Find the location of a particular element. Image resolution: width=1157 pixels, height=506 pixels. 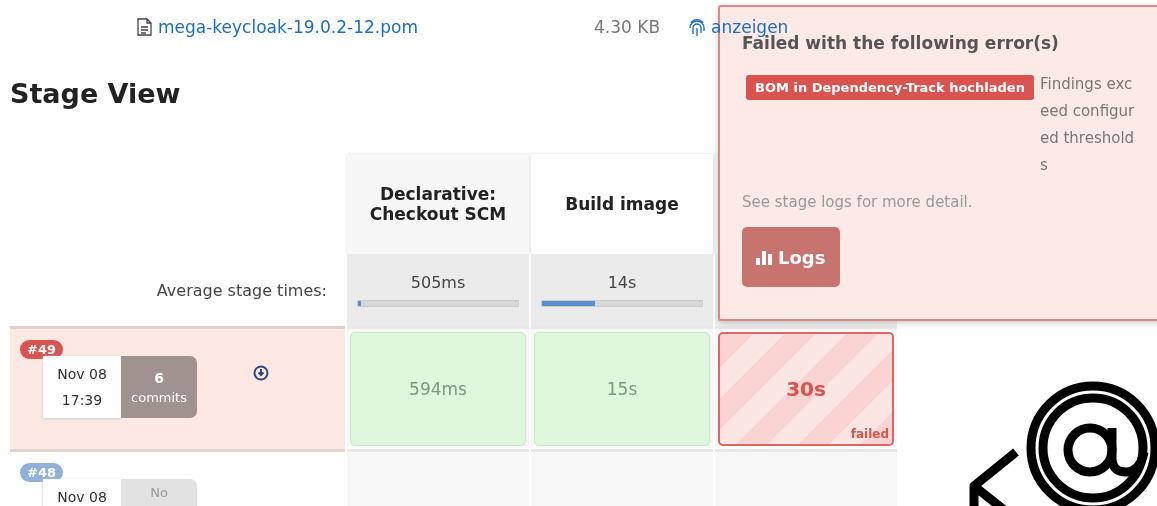

build-number: #49 is located at coordinates (41, 349).